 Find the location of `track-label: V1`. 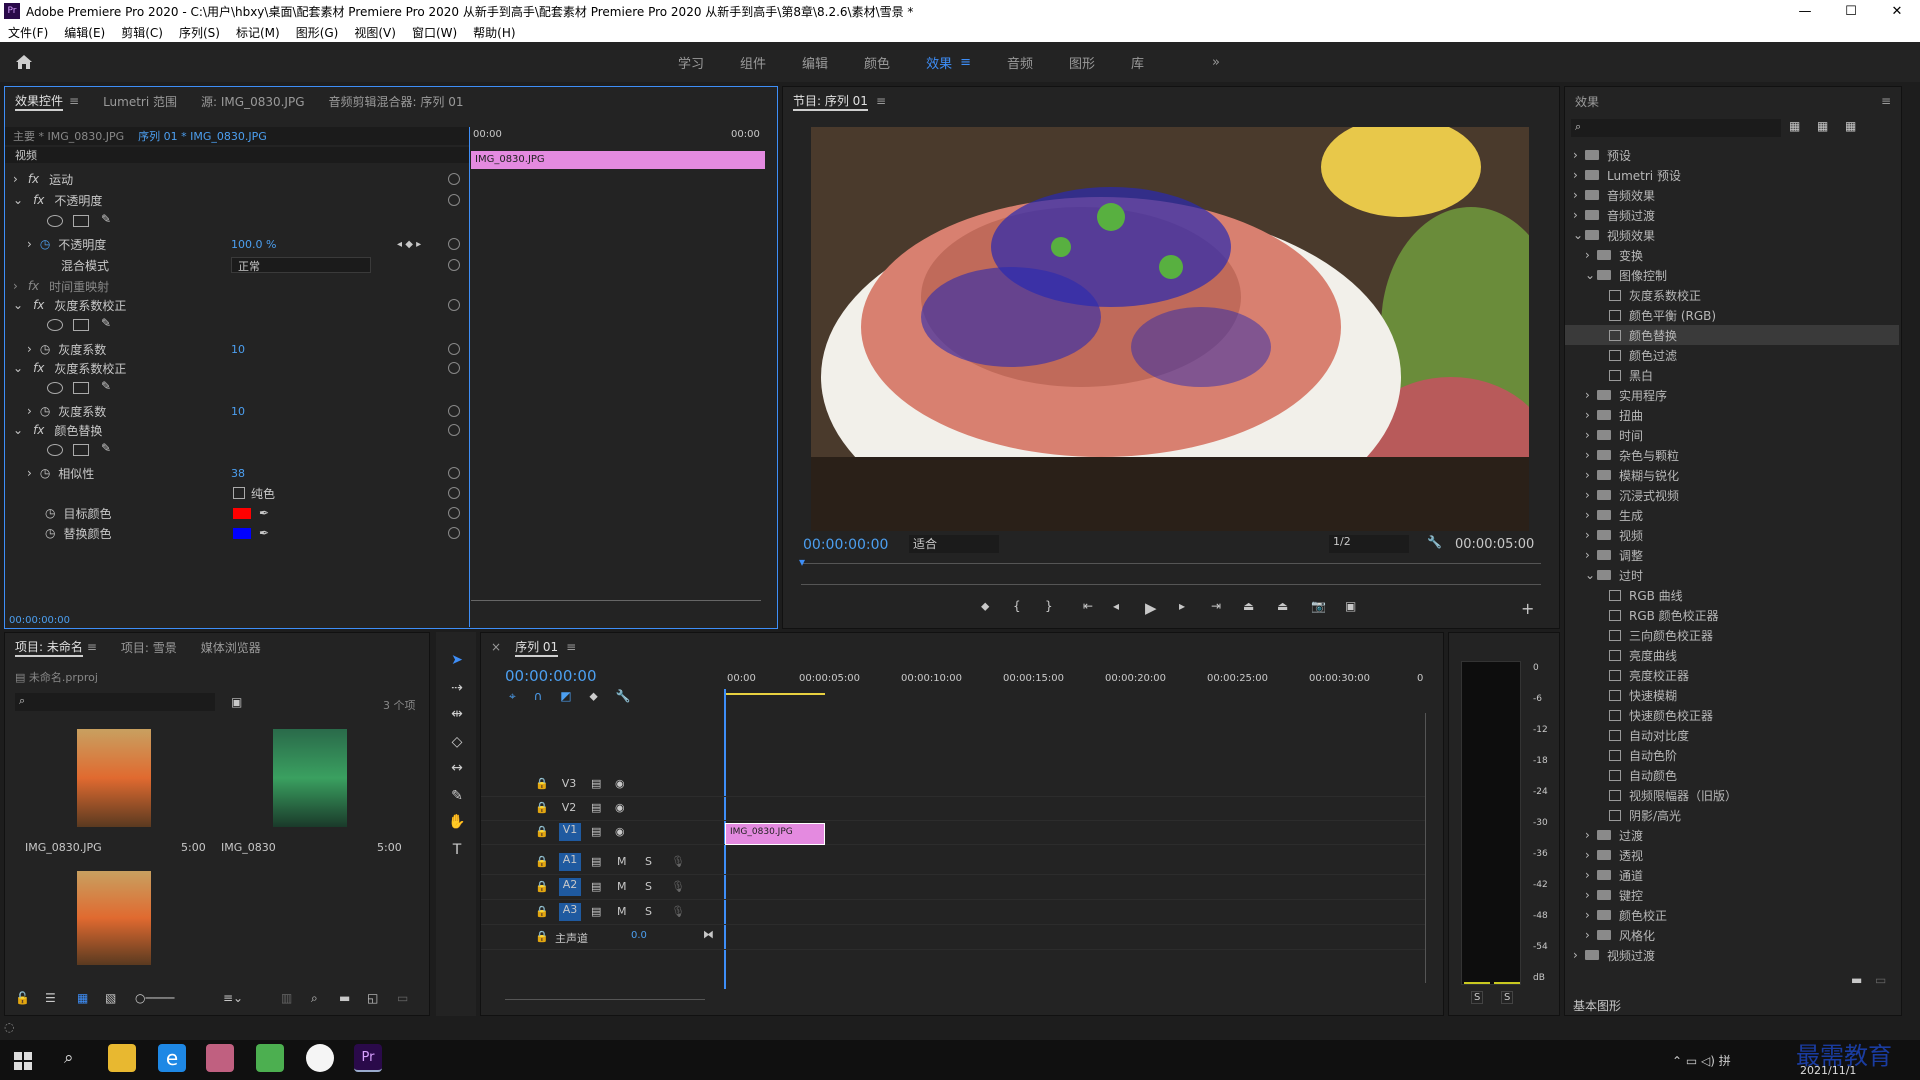

track-label: V1 is located at coordinates (570, 832).